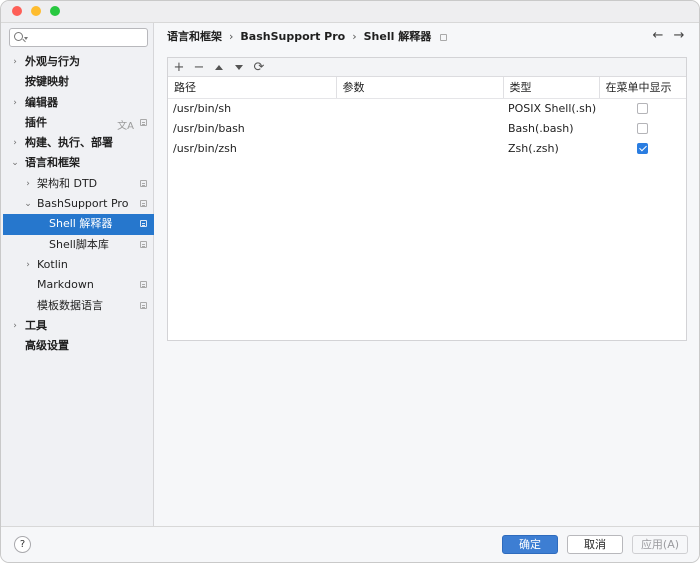 This screenshot has width=700, height=563. What do you see at coordinates (52, 264) in the screenshot?
I see `tree-item-label: Kotlin` at bounding box center [52, 264].